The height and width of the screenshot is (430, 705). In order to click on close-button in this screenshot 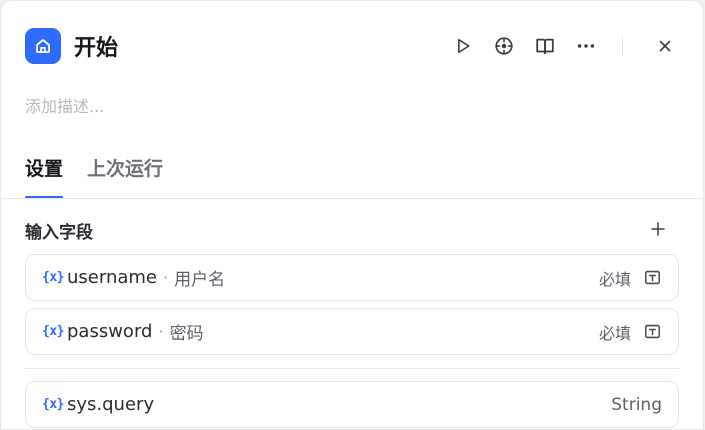, I will do `click(665, 46)`.